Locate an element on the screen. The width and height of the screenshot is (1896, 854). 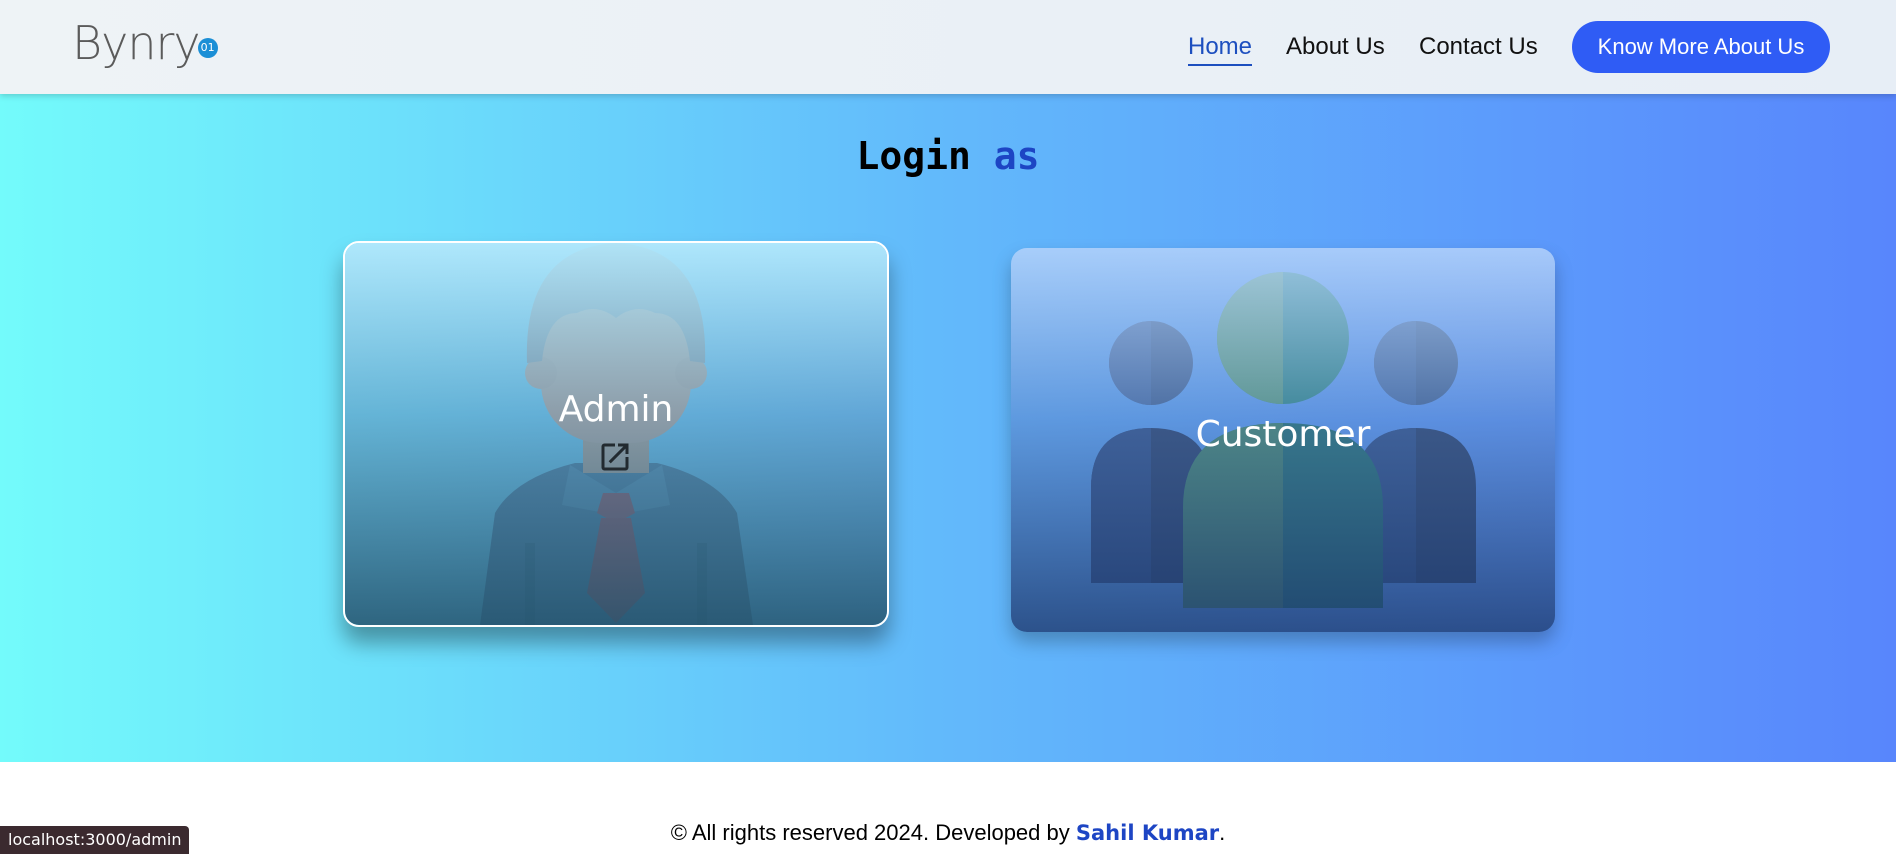
footer-author-link: Sahil Kumar is located at coordinates (1147, 833).